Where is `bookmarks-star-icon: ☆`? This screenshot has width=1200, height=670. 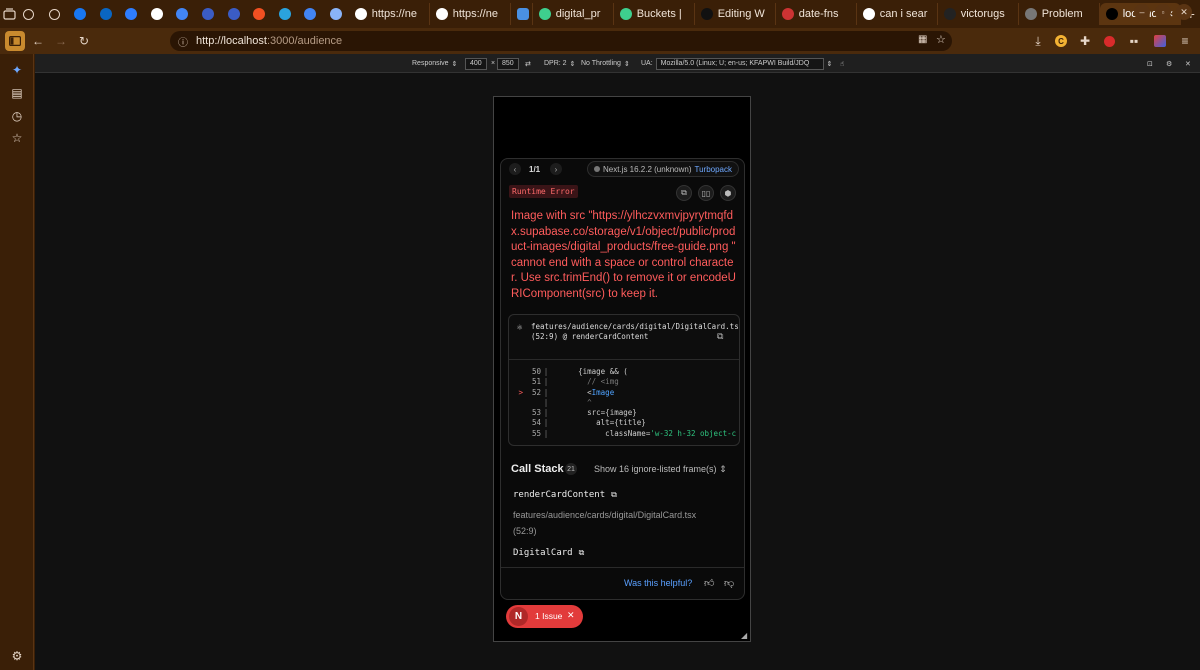
bookmarks-star-icon: ☆ is located at coordinates (17, 138).